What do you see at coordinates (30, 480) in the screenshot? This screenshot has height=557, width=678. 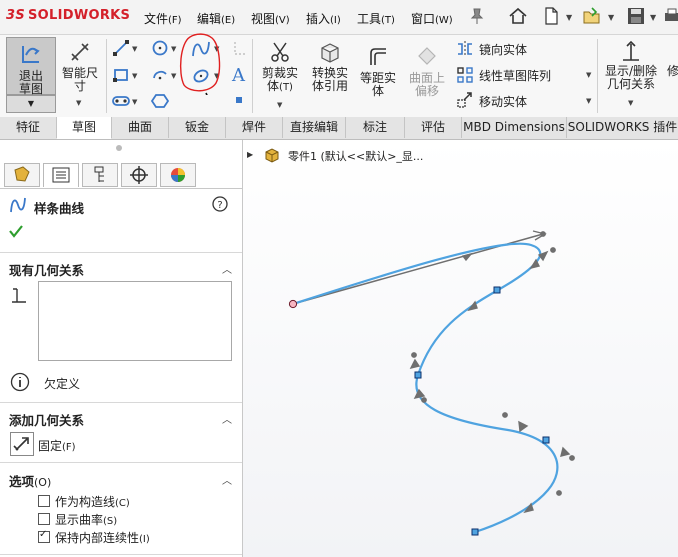 I see `options-header: 选项(O)` at bounding box center [30, 480].